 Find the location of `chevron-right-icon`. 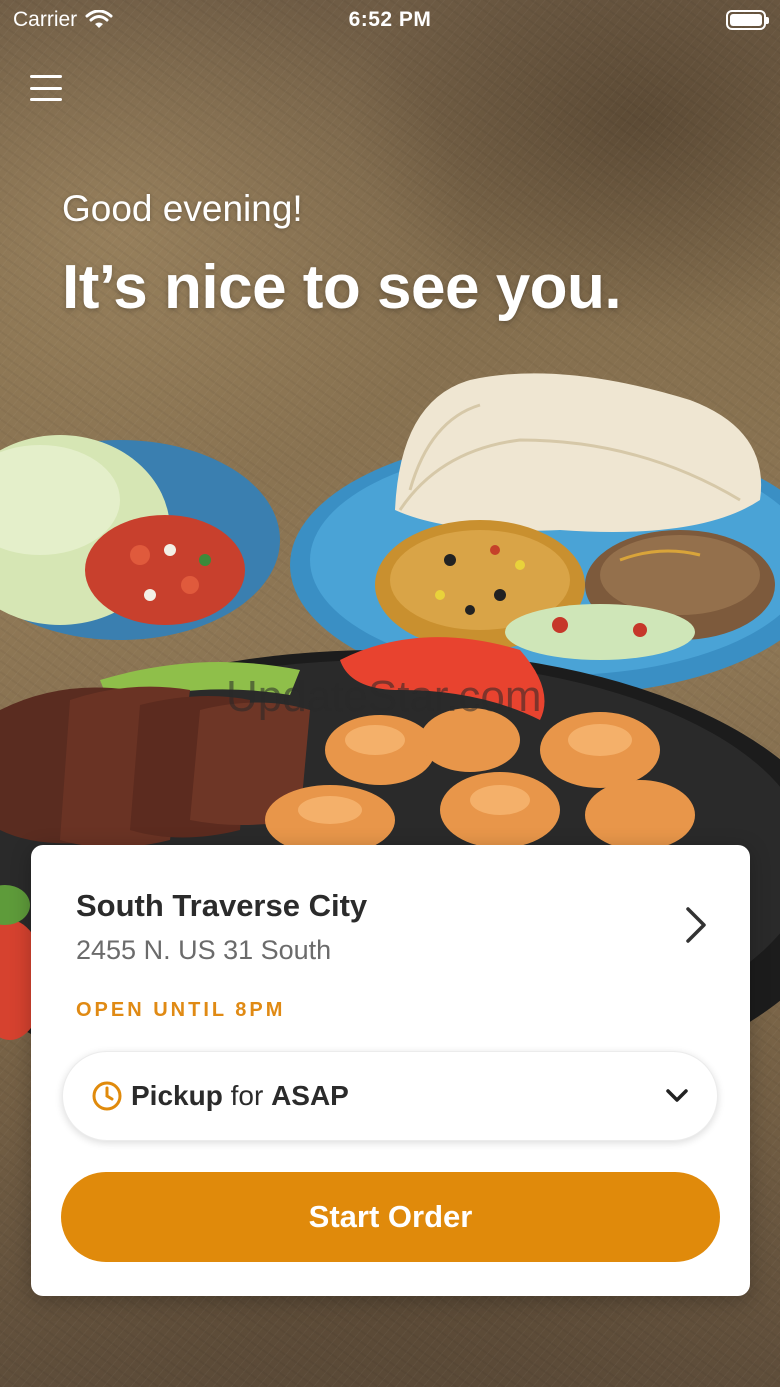

chevron-right-icon is located at coordinates (696, 925).